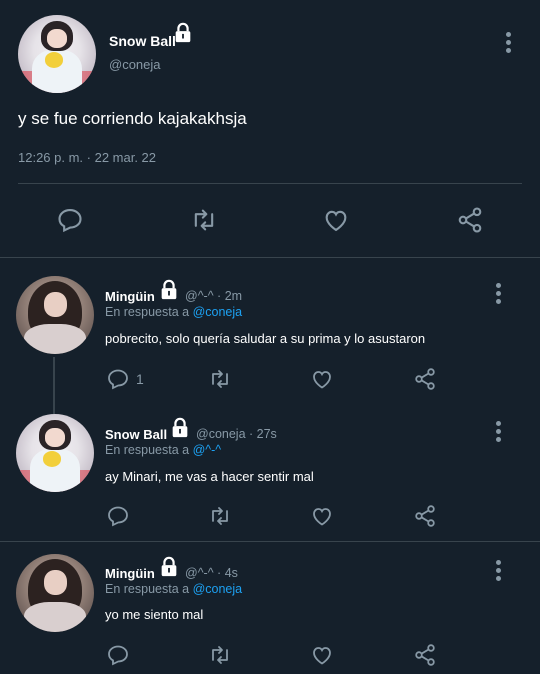  I want to click on timestamp: 12:26 p. m. · 22 mar. 22, so click(87, 157).